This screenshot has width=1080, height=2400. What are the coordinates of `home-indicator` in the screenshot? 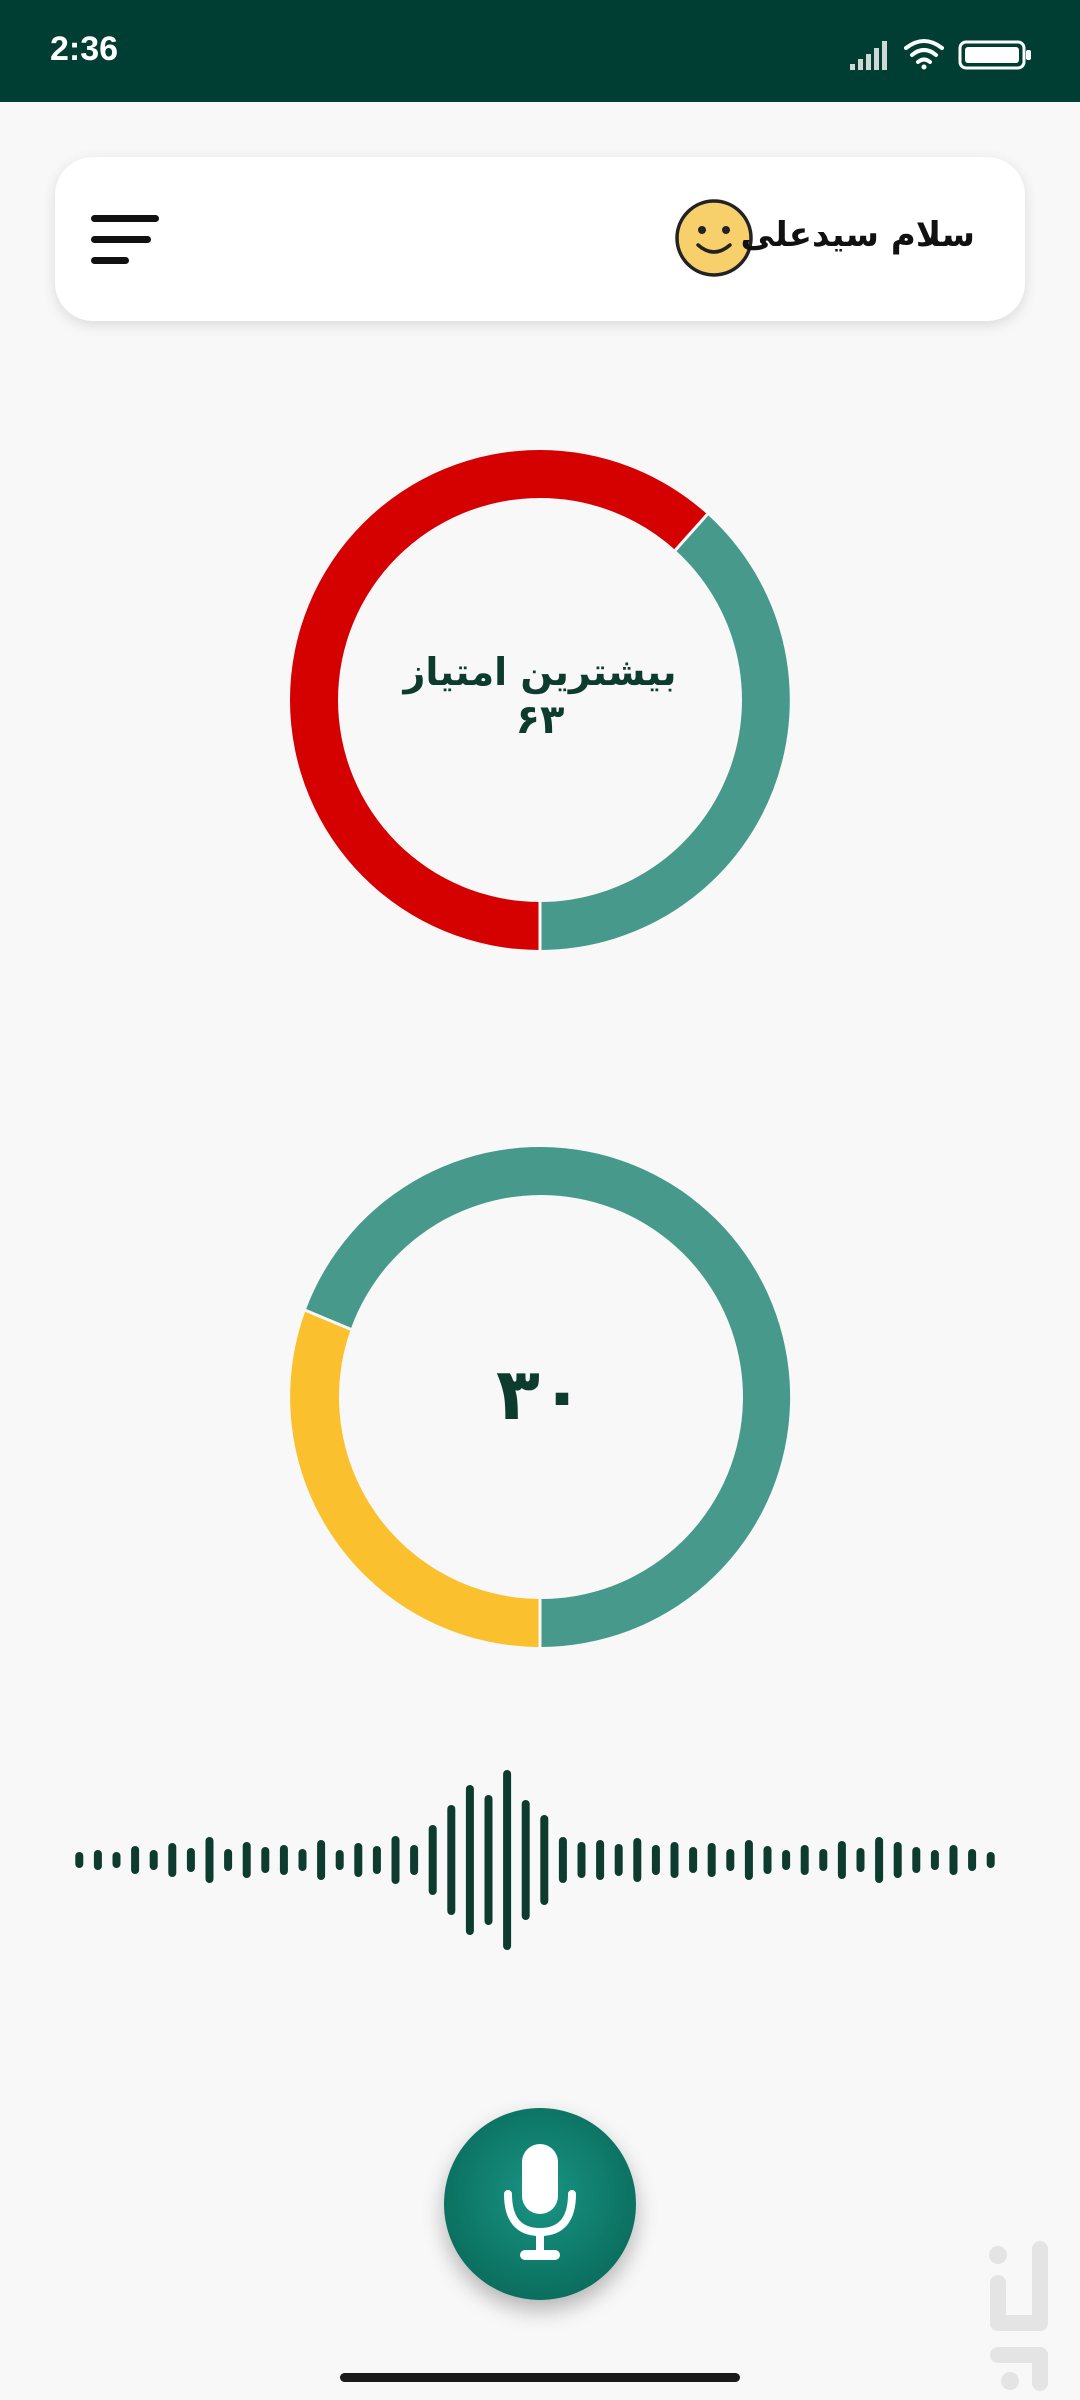 It's located at (540, 2377).